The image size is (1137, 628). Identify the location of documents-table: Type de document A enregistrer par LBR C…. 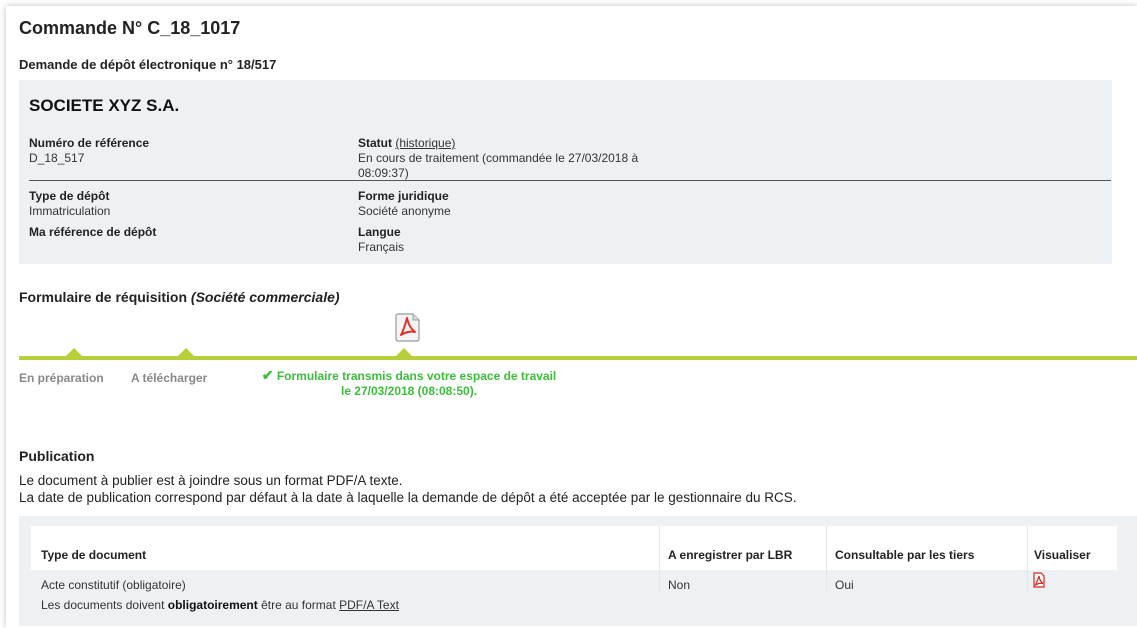
(574, 559).